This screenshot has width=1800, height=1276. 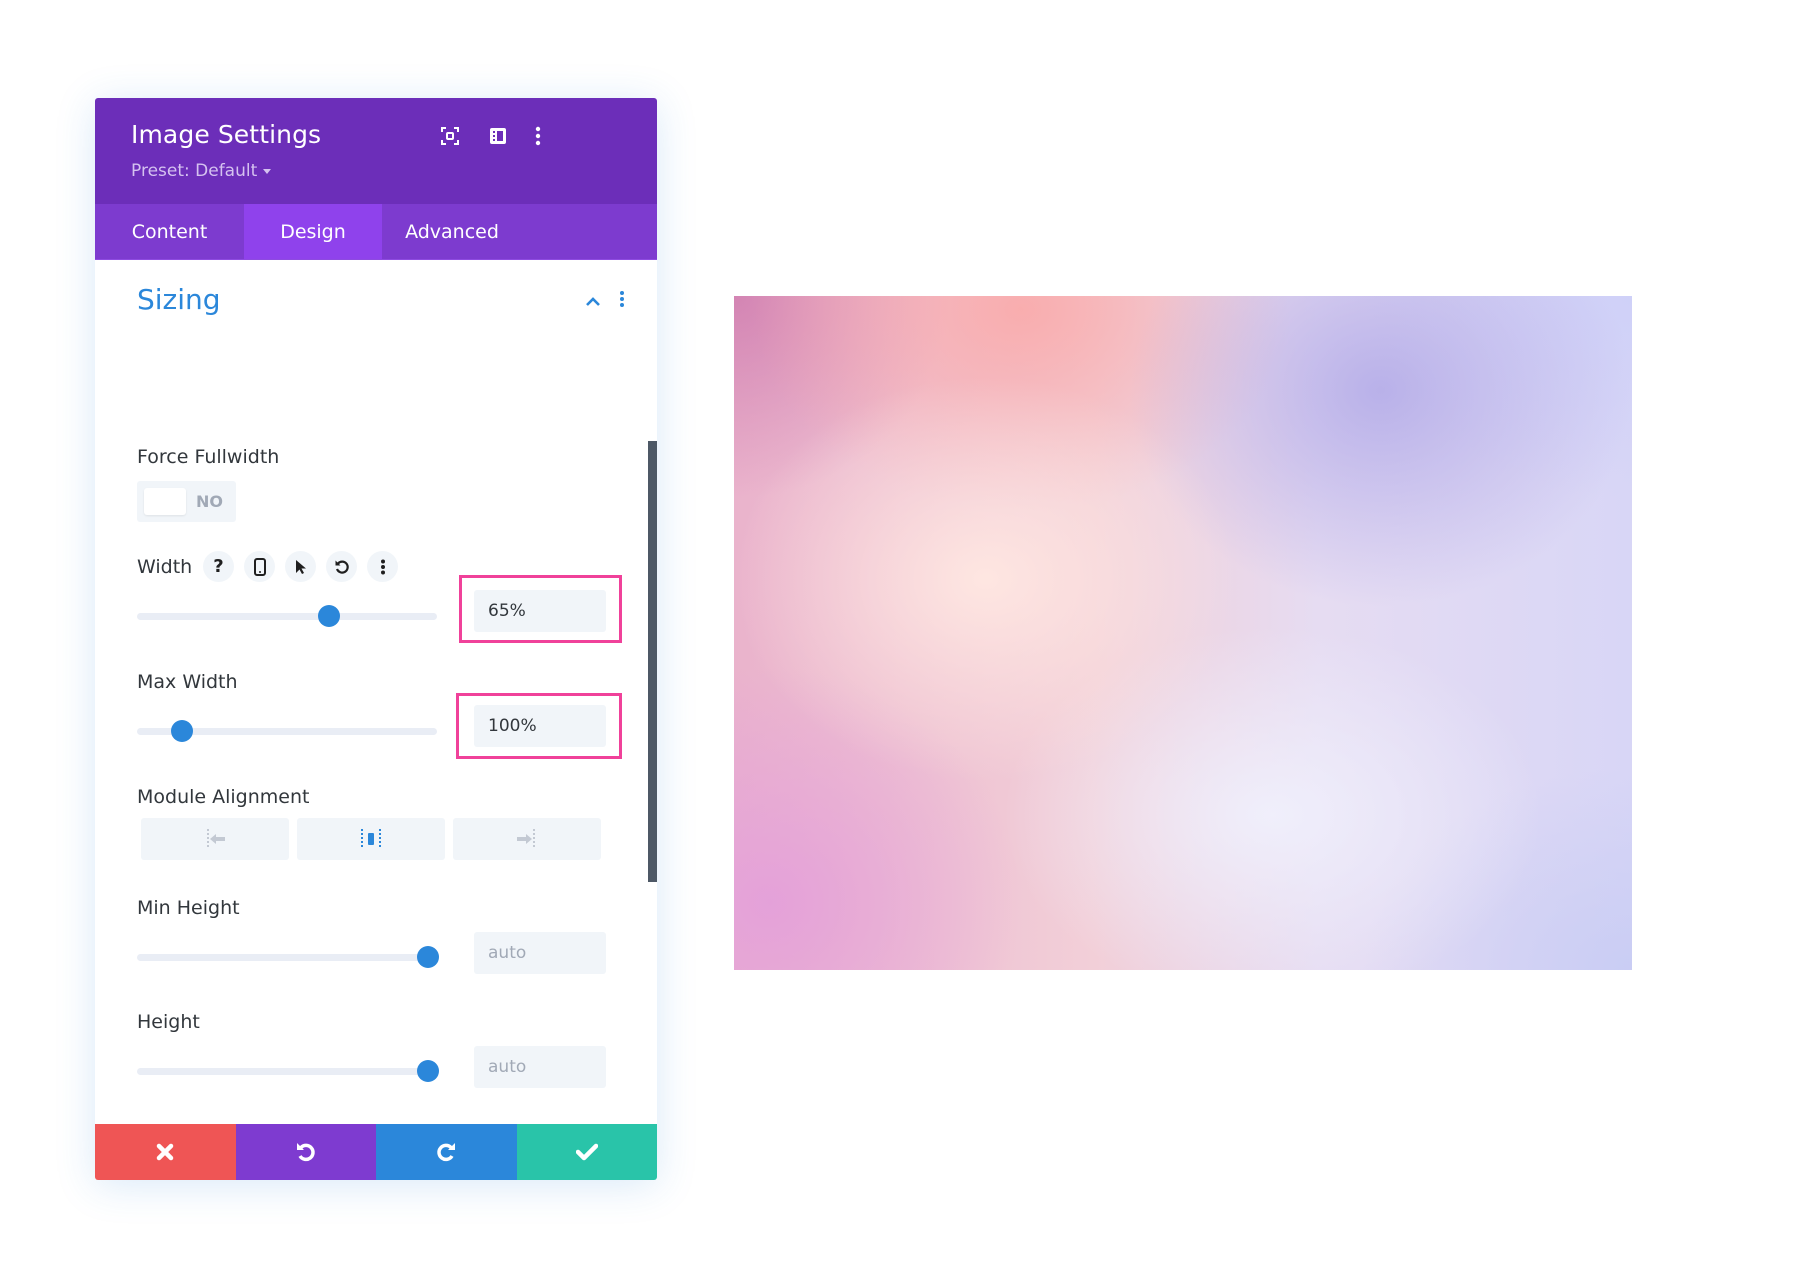 I want to click on toggle-state-label: NO, so click(x=209, y=501).